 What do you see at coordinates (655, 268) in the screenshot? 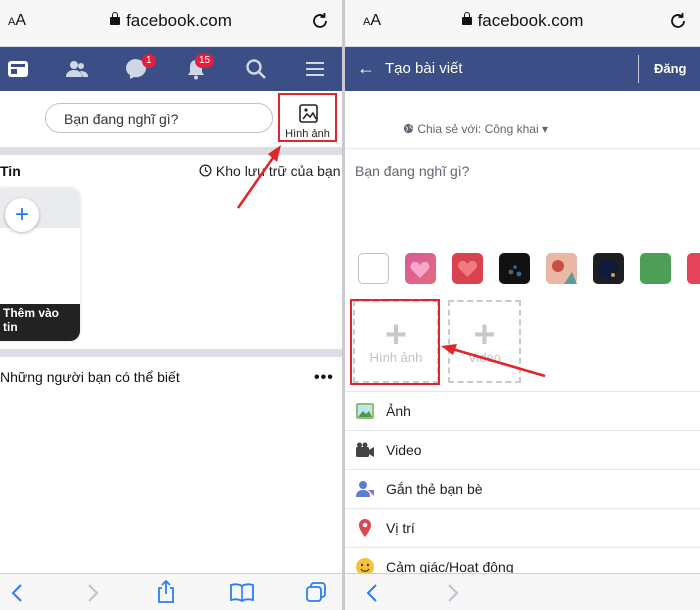
I see `swatch-green` at bounding box center [655, 268].